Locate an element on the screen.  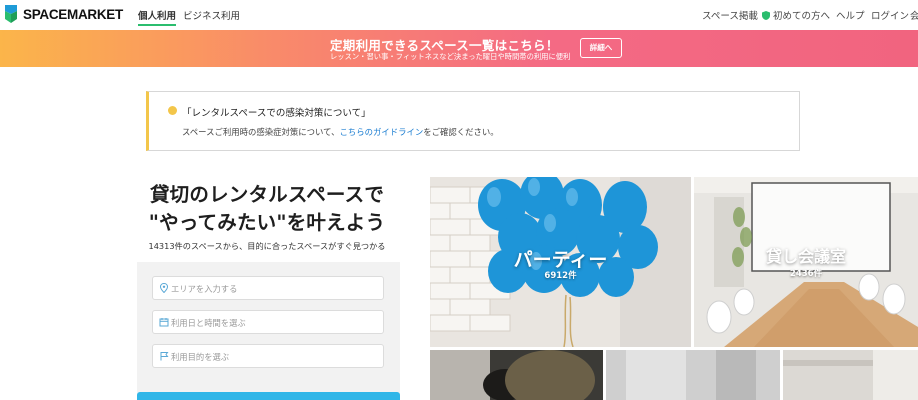
category-tile-other is located at coordinates (850, 375).